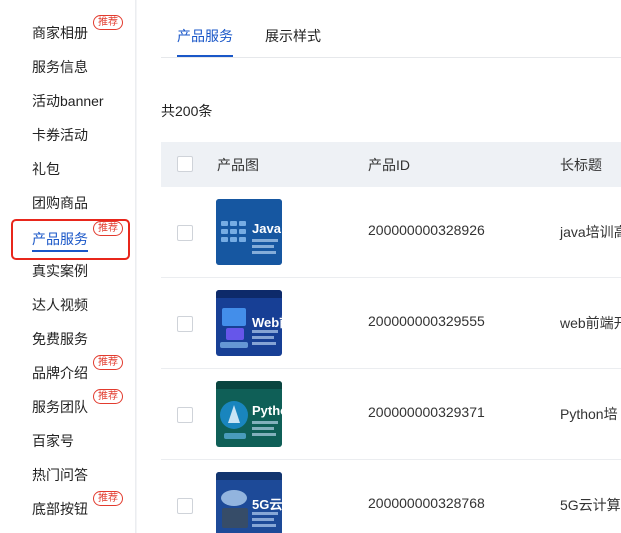  What do you see at coordinates (60, 240) in the screenshot?
I see `sidebar-item-label: 产品服务` at bounding box center [60, 240].